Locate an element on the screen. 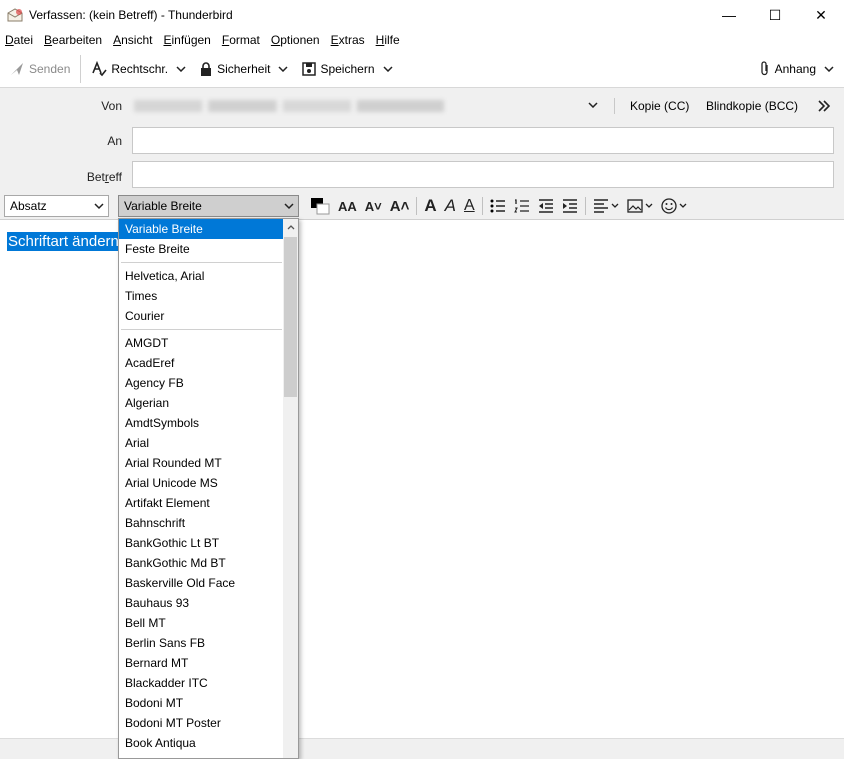 This screenshot has width=844, height=759. font-option: Baskerville Old Face is located at coordinates (201, 583).